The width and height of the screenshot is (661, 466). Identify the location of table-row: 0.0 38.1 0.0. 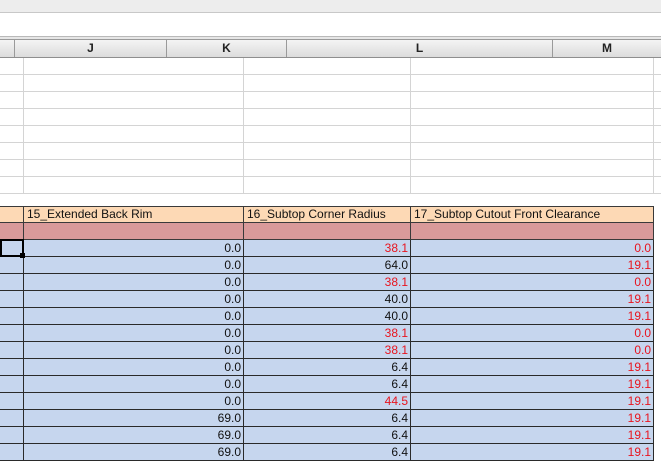
(330, 350).